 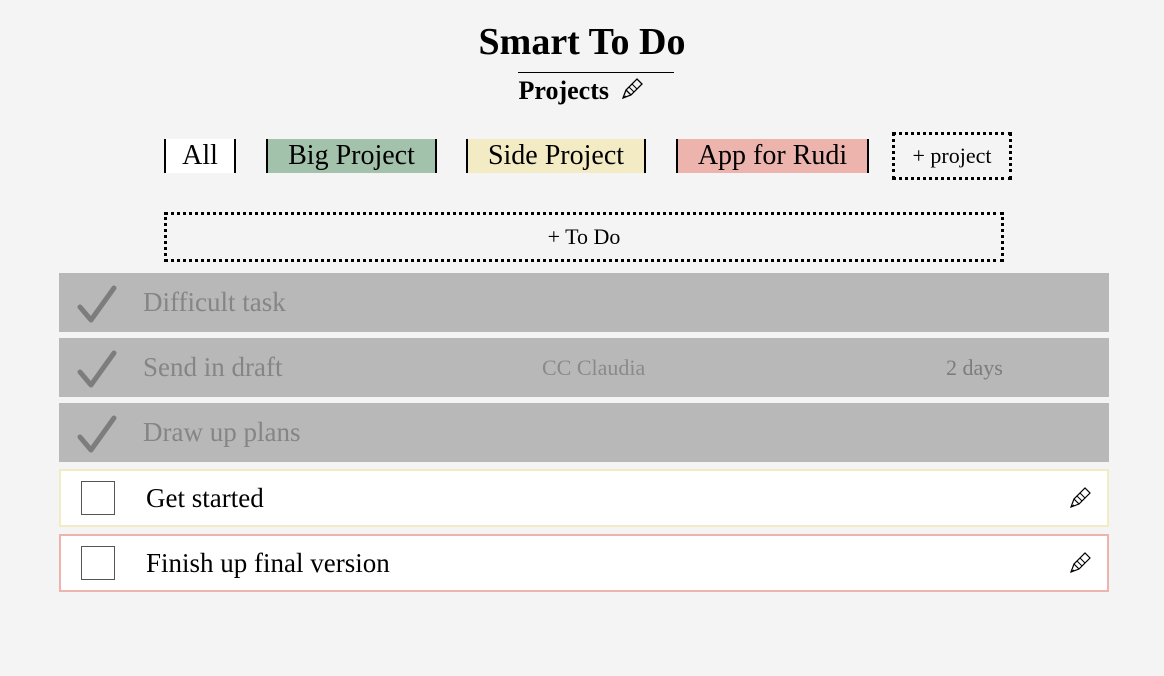 I want to click on todo-row: Send in draft CC Claudia 2 days, so click(x=584, y=367).